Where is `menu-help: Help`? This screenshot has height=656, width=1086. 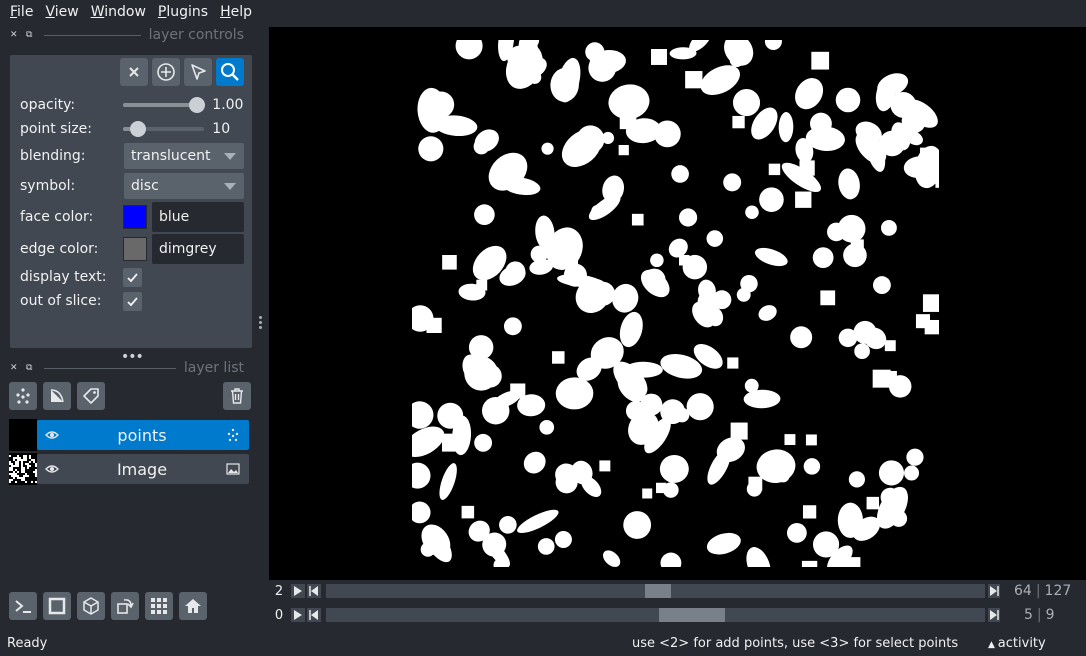
menu-help: Help is located at coordinates (236, 12).